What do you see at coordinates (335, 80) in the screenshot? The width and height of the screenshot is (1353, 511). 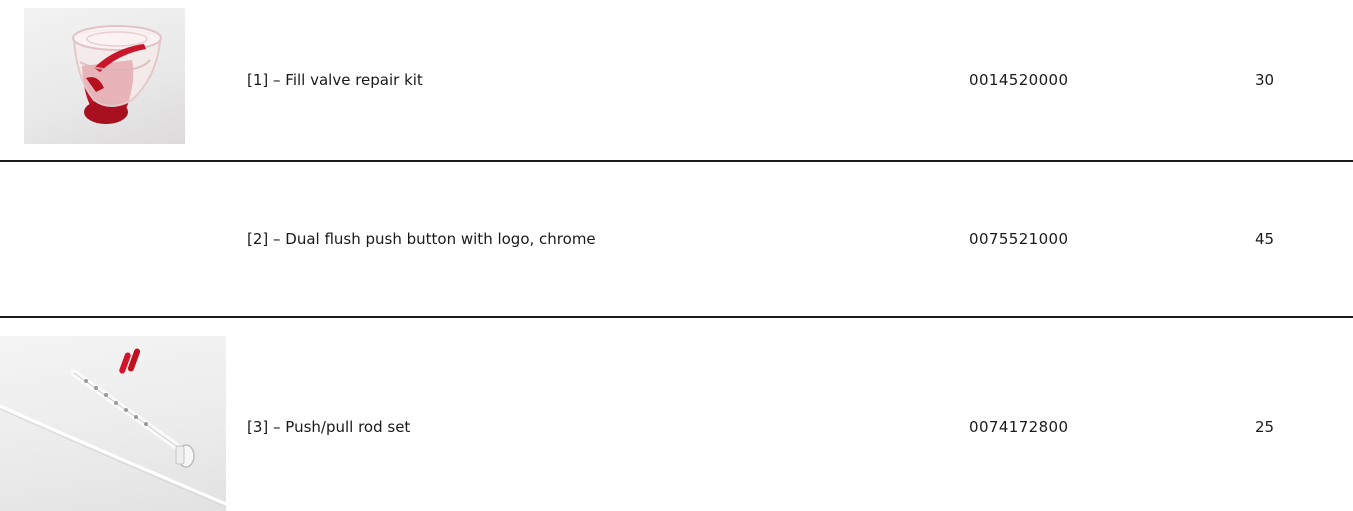 I see `part-description: [1] – Fill valve repair kit` at bounding box center [335, 80].